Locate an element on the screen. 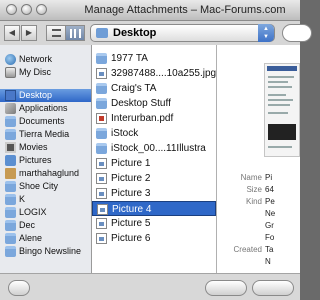  list-view-icon is located at coordinates (56, 33).